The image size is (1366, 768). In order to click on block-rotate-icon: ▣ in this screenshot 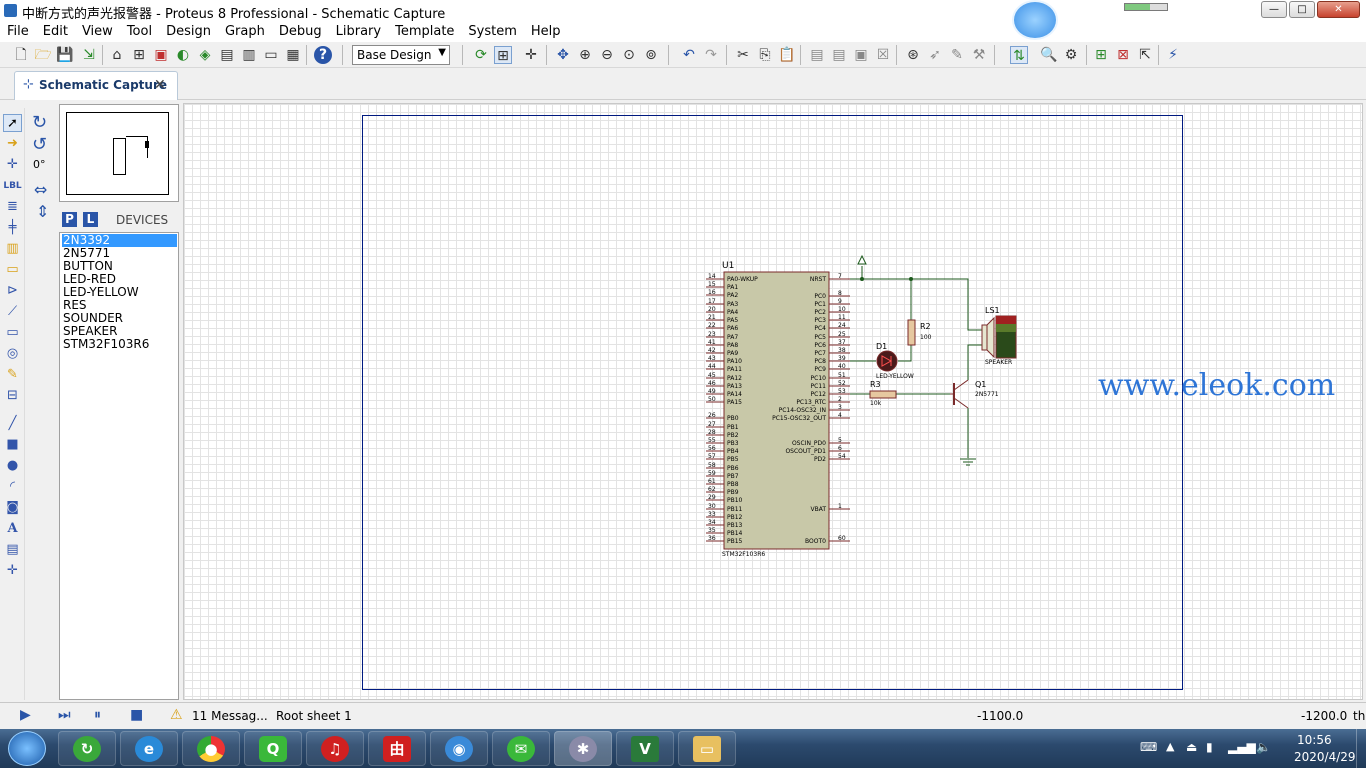, I will do `click(861, 55)`.